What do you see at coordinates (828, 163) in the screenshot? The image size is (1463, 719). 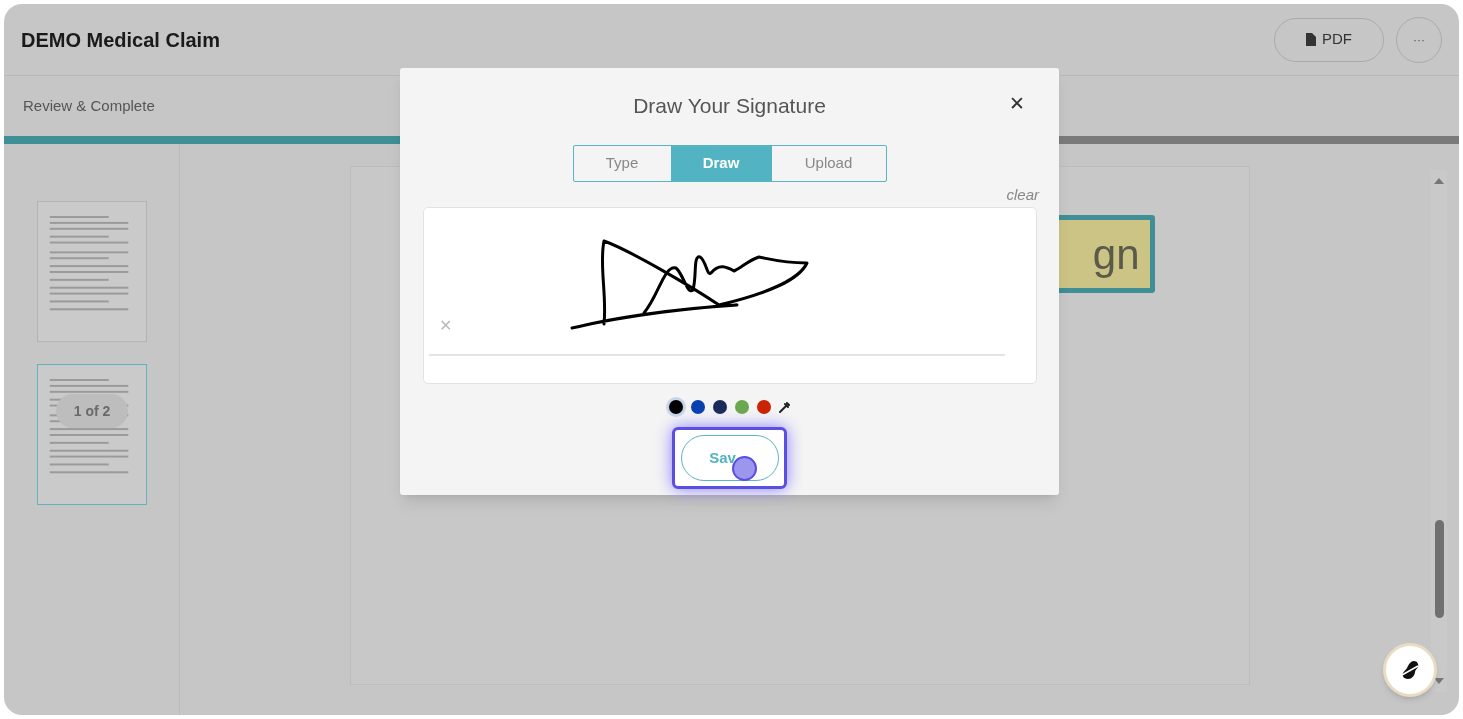 I see `signature-tab: Upload` at bounding box center [828, 163].